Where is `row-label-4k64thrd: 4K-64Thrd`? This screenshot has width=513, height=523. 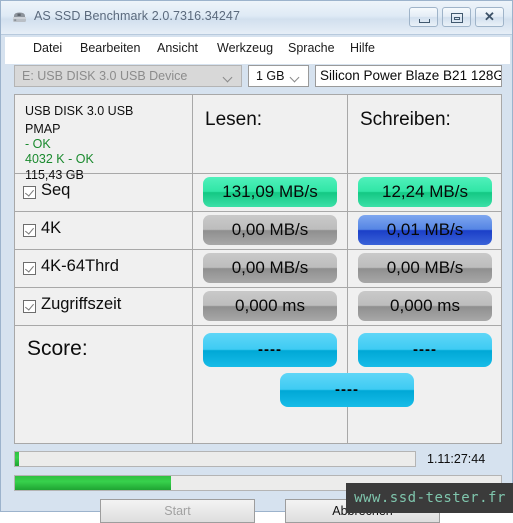 row-label-4k64thrd: 4K-64Thrd is located at coordinates (80, 266).